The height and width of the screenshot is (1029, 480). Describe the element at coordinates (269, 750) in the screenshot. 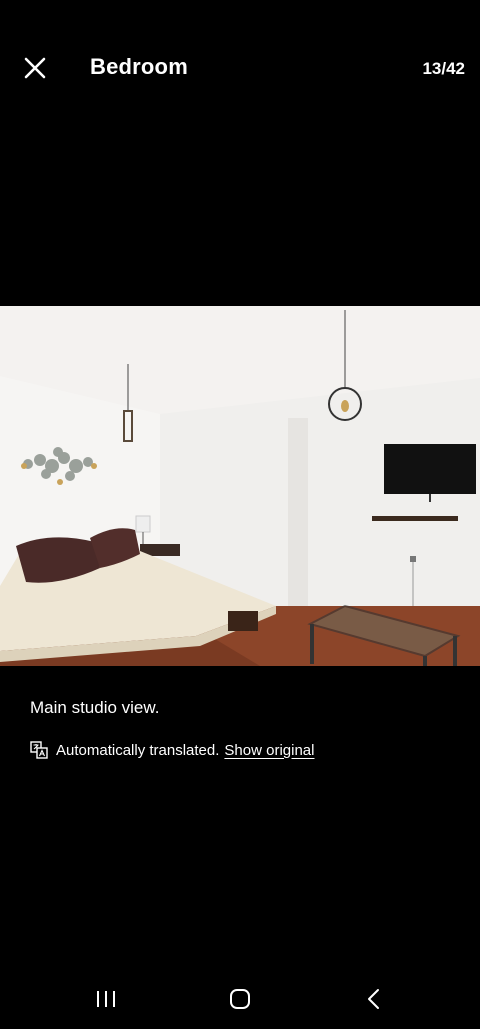

I see `show-original-link: Show original` at that location.